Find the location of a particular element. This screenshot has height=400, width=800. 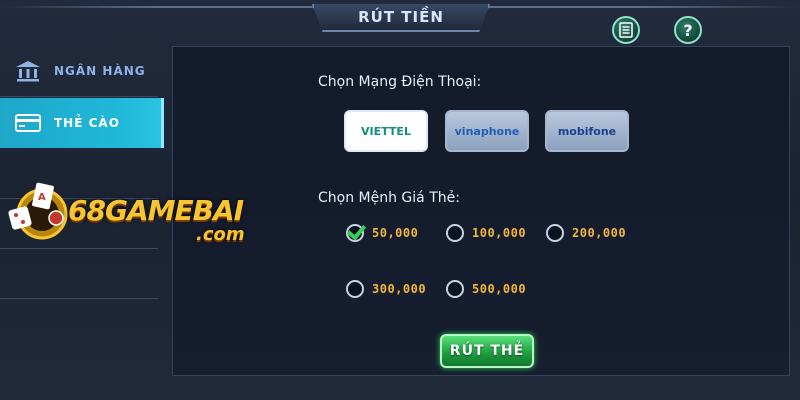

title-plate: RÚT TIỀN is located at coordinates (401, 18).